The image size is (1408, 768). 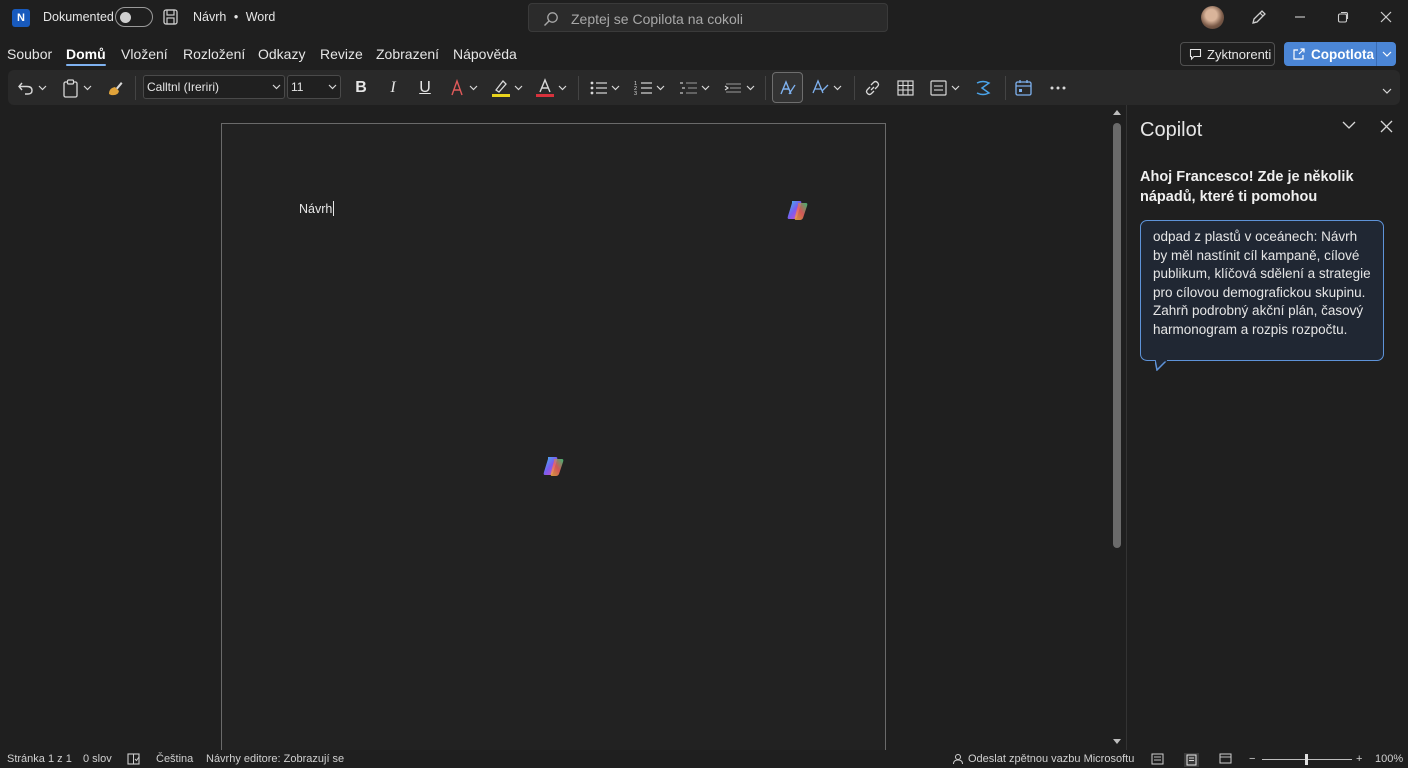 What do you see at coordinates (170, 17) in the screenshot?
I see `save-icon` at bounding box center [170, 17].